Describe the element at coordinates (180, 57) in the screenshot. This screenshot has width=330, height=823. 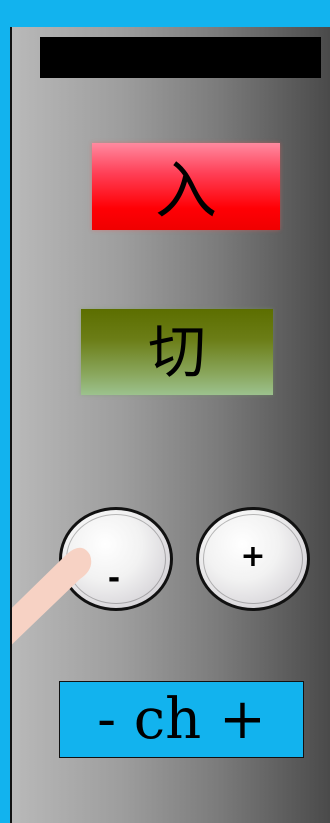
I see `display-bar` at that location.